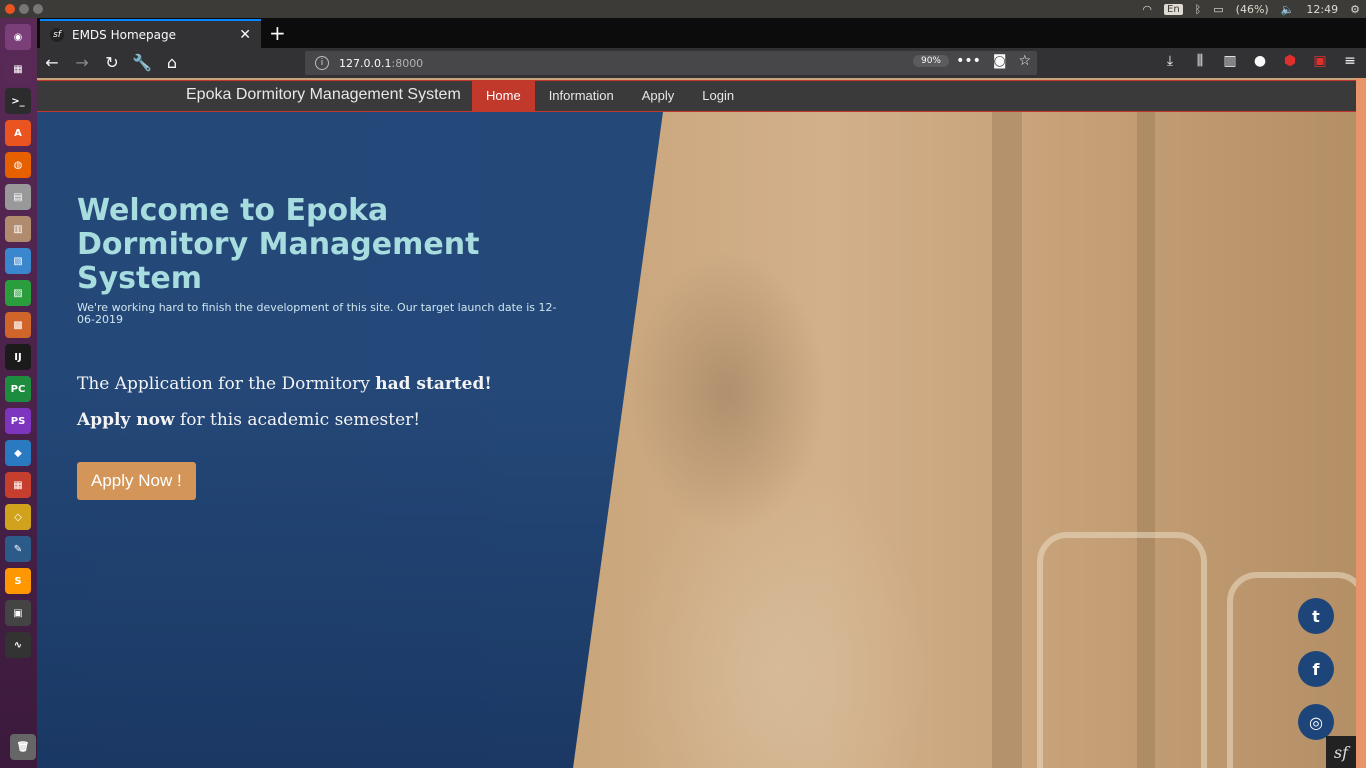  What do you see at coordinates (322, 63) in the screenshot?
I see `site-info-icon: i` at bounding box center [322, 63].